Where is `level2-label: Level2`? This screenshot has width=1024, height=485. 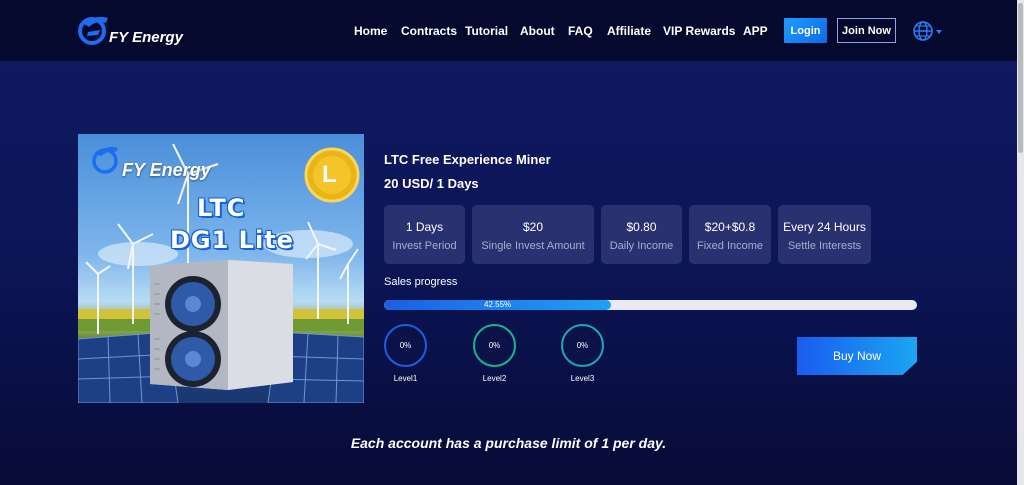 level2-label: Level2 is located at coordinates (494, 378).